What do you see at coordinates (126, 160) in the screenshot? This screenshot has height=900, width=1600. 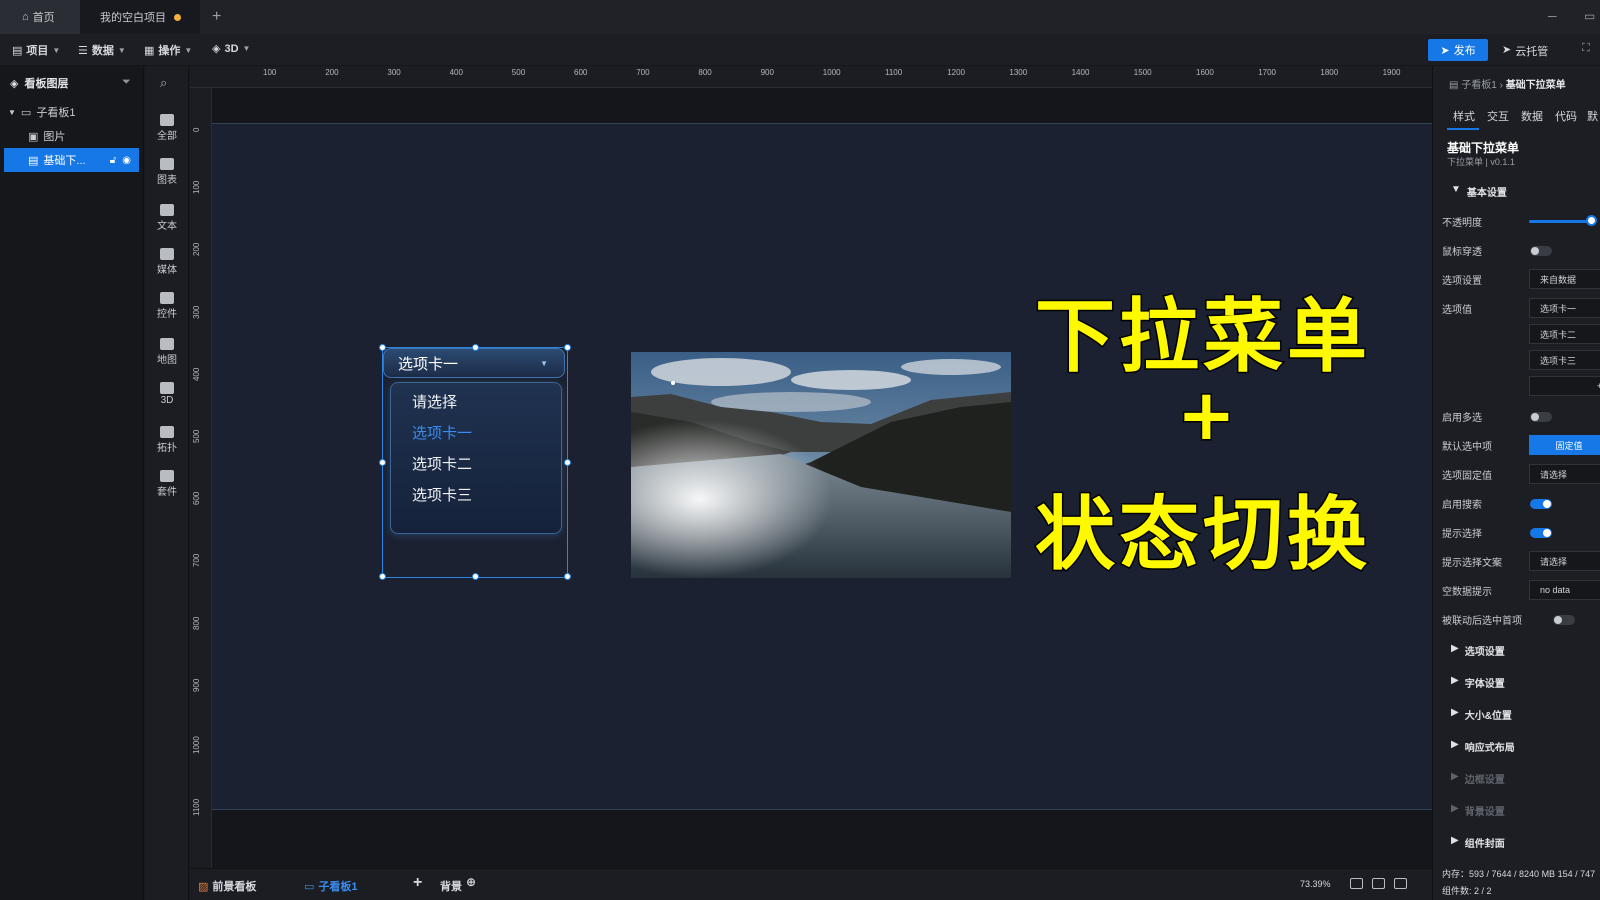 I see `eye-icon: ◉` at bounding box center [126, 160].